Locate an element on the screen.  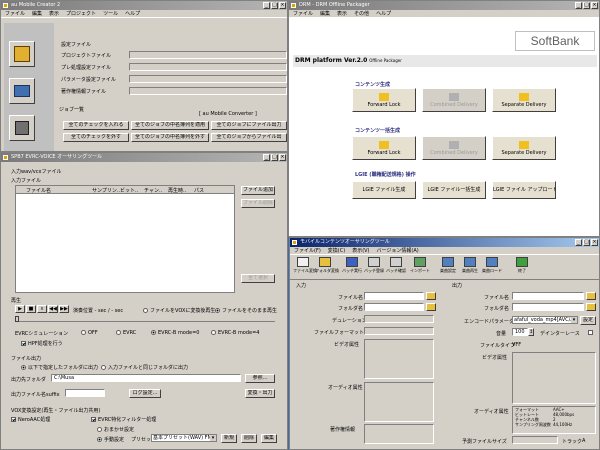
wizard-tool-icon is located at coordinates (22, 54).